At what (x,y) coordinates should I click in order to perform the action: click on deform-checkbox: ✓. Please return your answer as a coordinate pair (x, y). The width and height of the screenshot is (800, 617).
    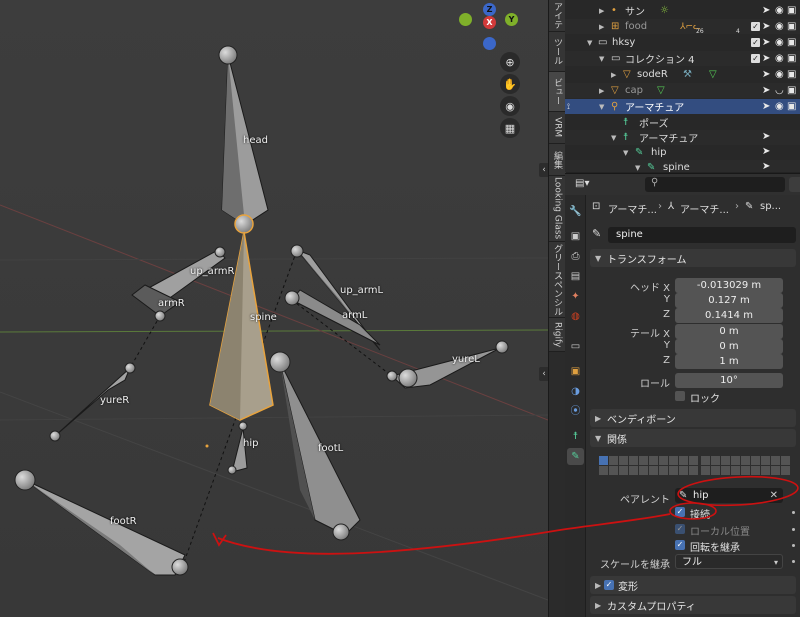
    Looking at the image, I should click on (609, 585).